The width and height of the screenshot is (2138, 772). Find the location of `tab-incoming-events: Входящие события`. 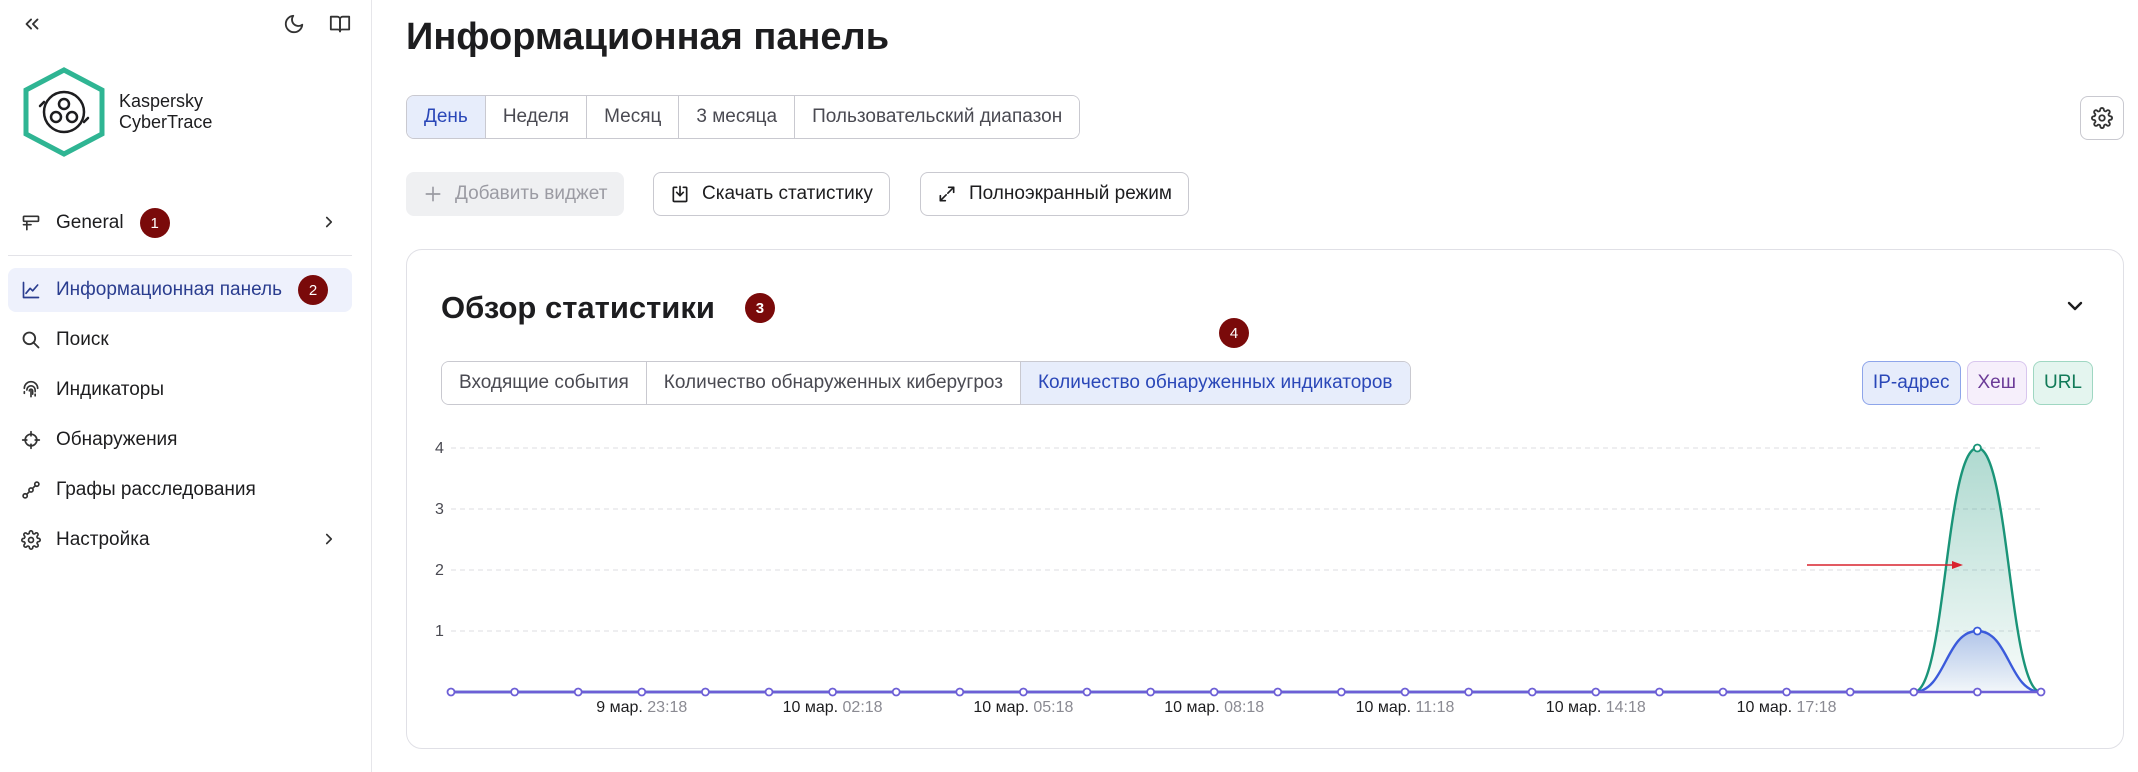

tab-incoming-events: Входящие события is located at coordinates (544, 383).